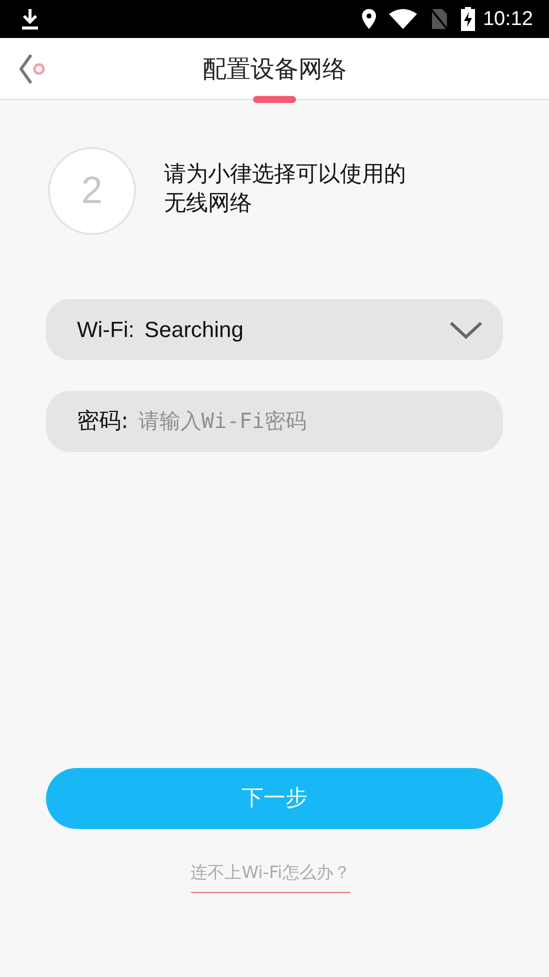 The image size is (549, 977). I want to click on wifi-label: Wi-Fi:, so click(105, 330).